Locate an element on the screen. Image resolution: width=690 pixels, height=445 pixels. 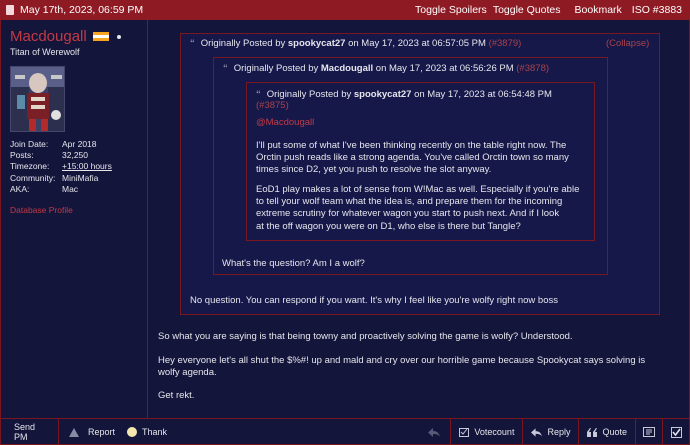
stat-timezone: Timezone: +15:00 hours is located at coordinates (61, 166).